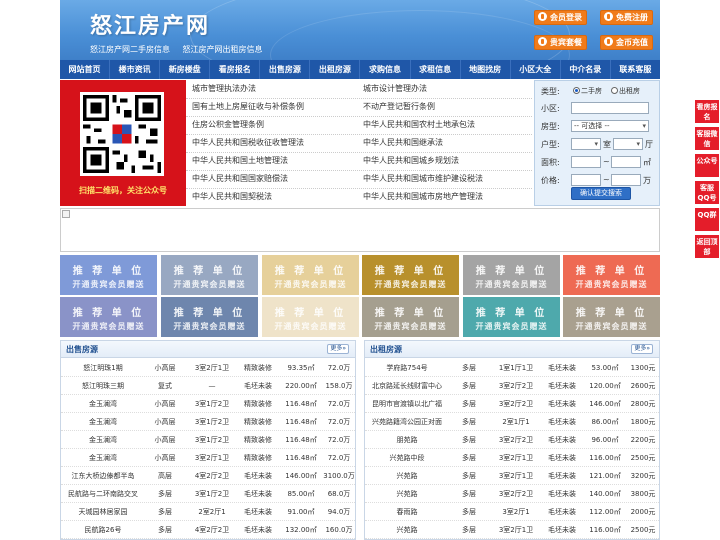 Image resolution: width=720 pixels, height=540 pixels. Describe the element at coordinates (407, 458) in the screenshot. I see `listing-location: 兴苑路中段` at that location.